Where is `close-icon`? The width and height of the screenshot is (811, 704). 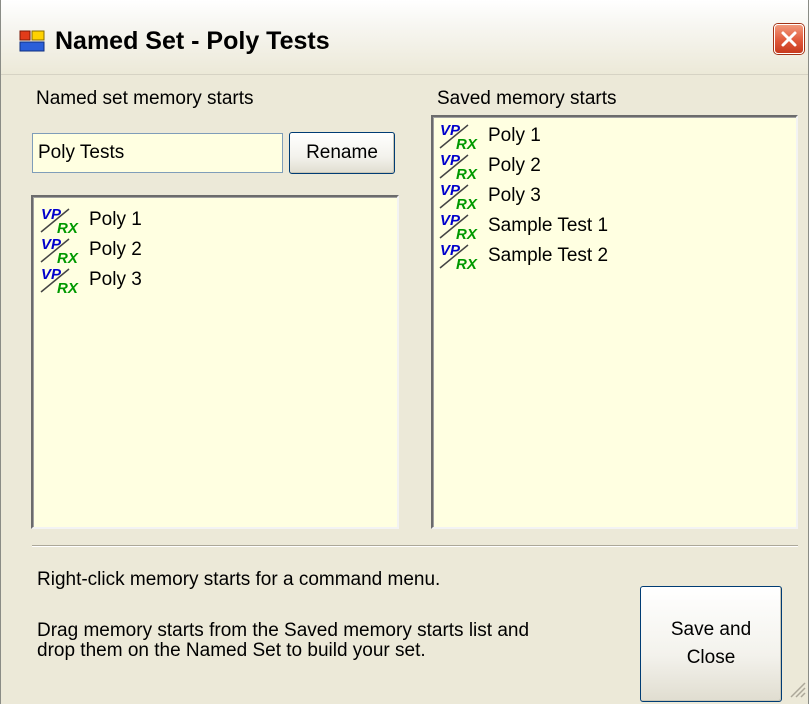
close-icon is located at coordinates (789, 39).